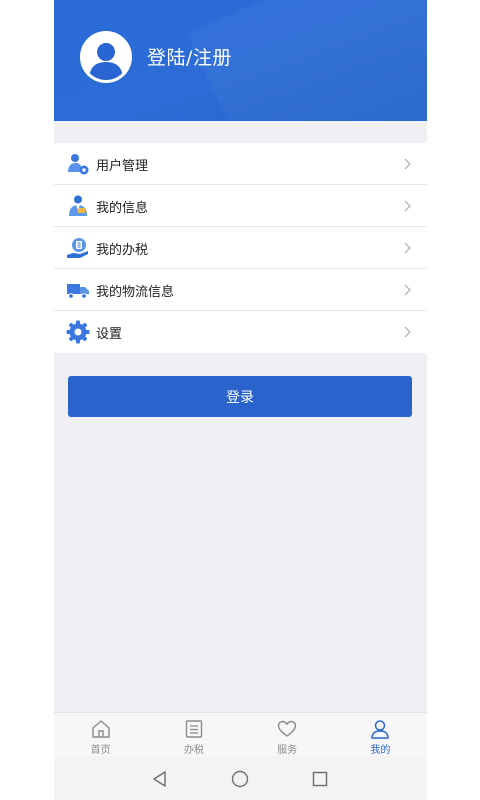 The image size is (480, 800). I want to click on menu-item-my-tax: 我的办税, so click(240, 248).